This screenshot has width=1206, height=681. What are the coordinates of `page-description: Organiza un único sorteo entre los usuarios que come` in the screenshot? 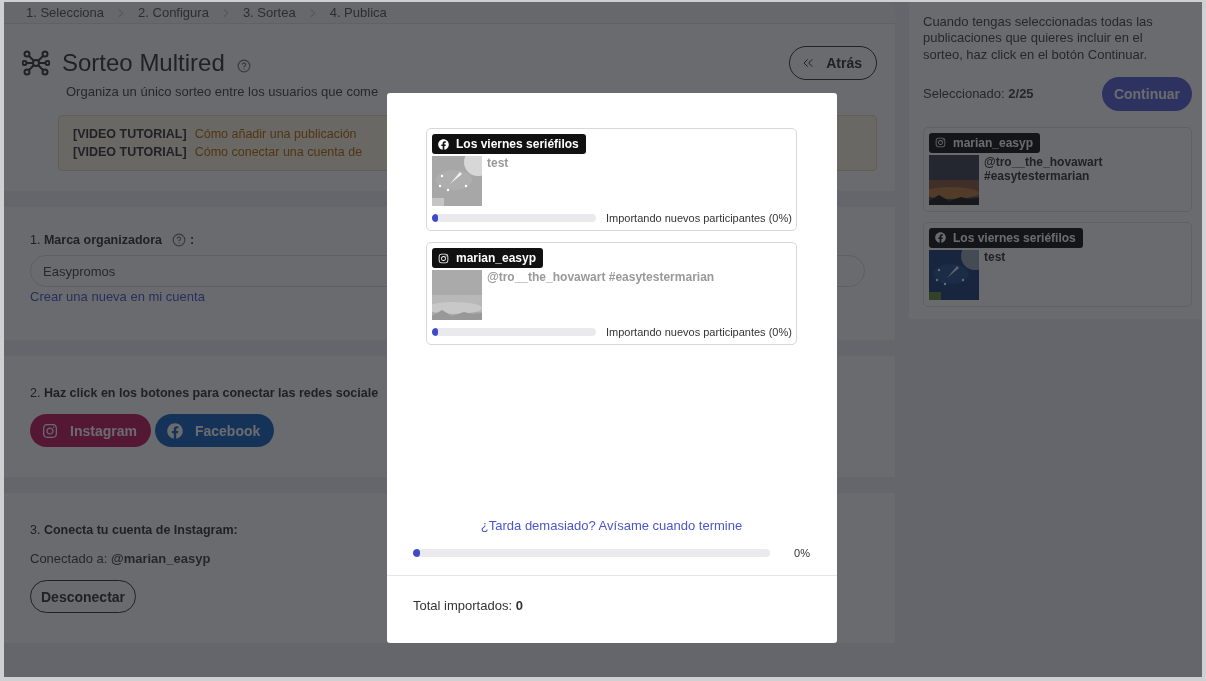 It's located at (223, 91).